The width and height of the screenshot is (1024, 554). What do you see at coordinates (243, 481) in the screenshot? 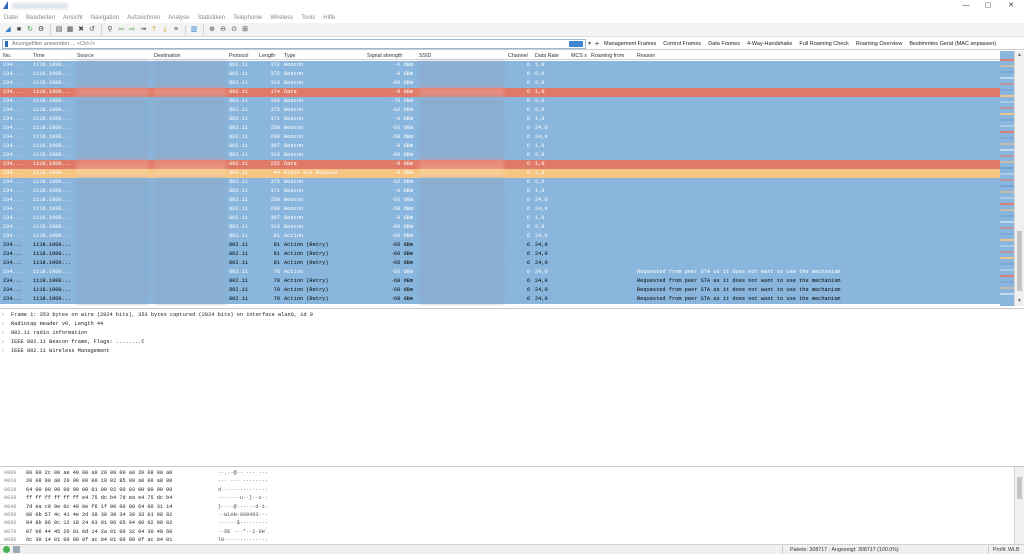
I see `byte-ascii: ··· ··· ········` at bounding box center [243, 481].